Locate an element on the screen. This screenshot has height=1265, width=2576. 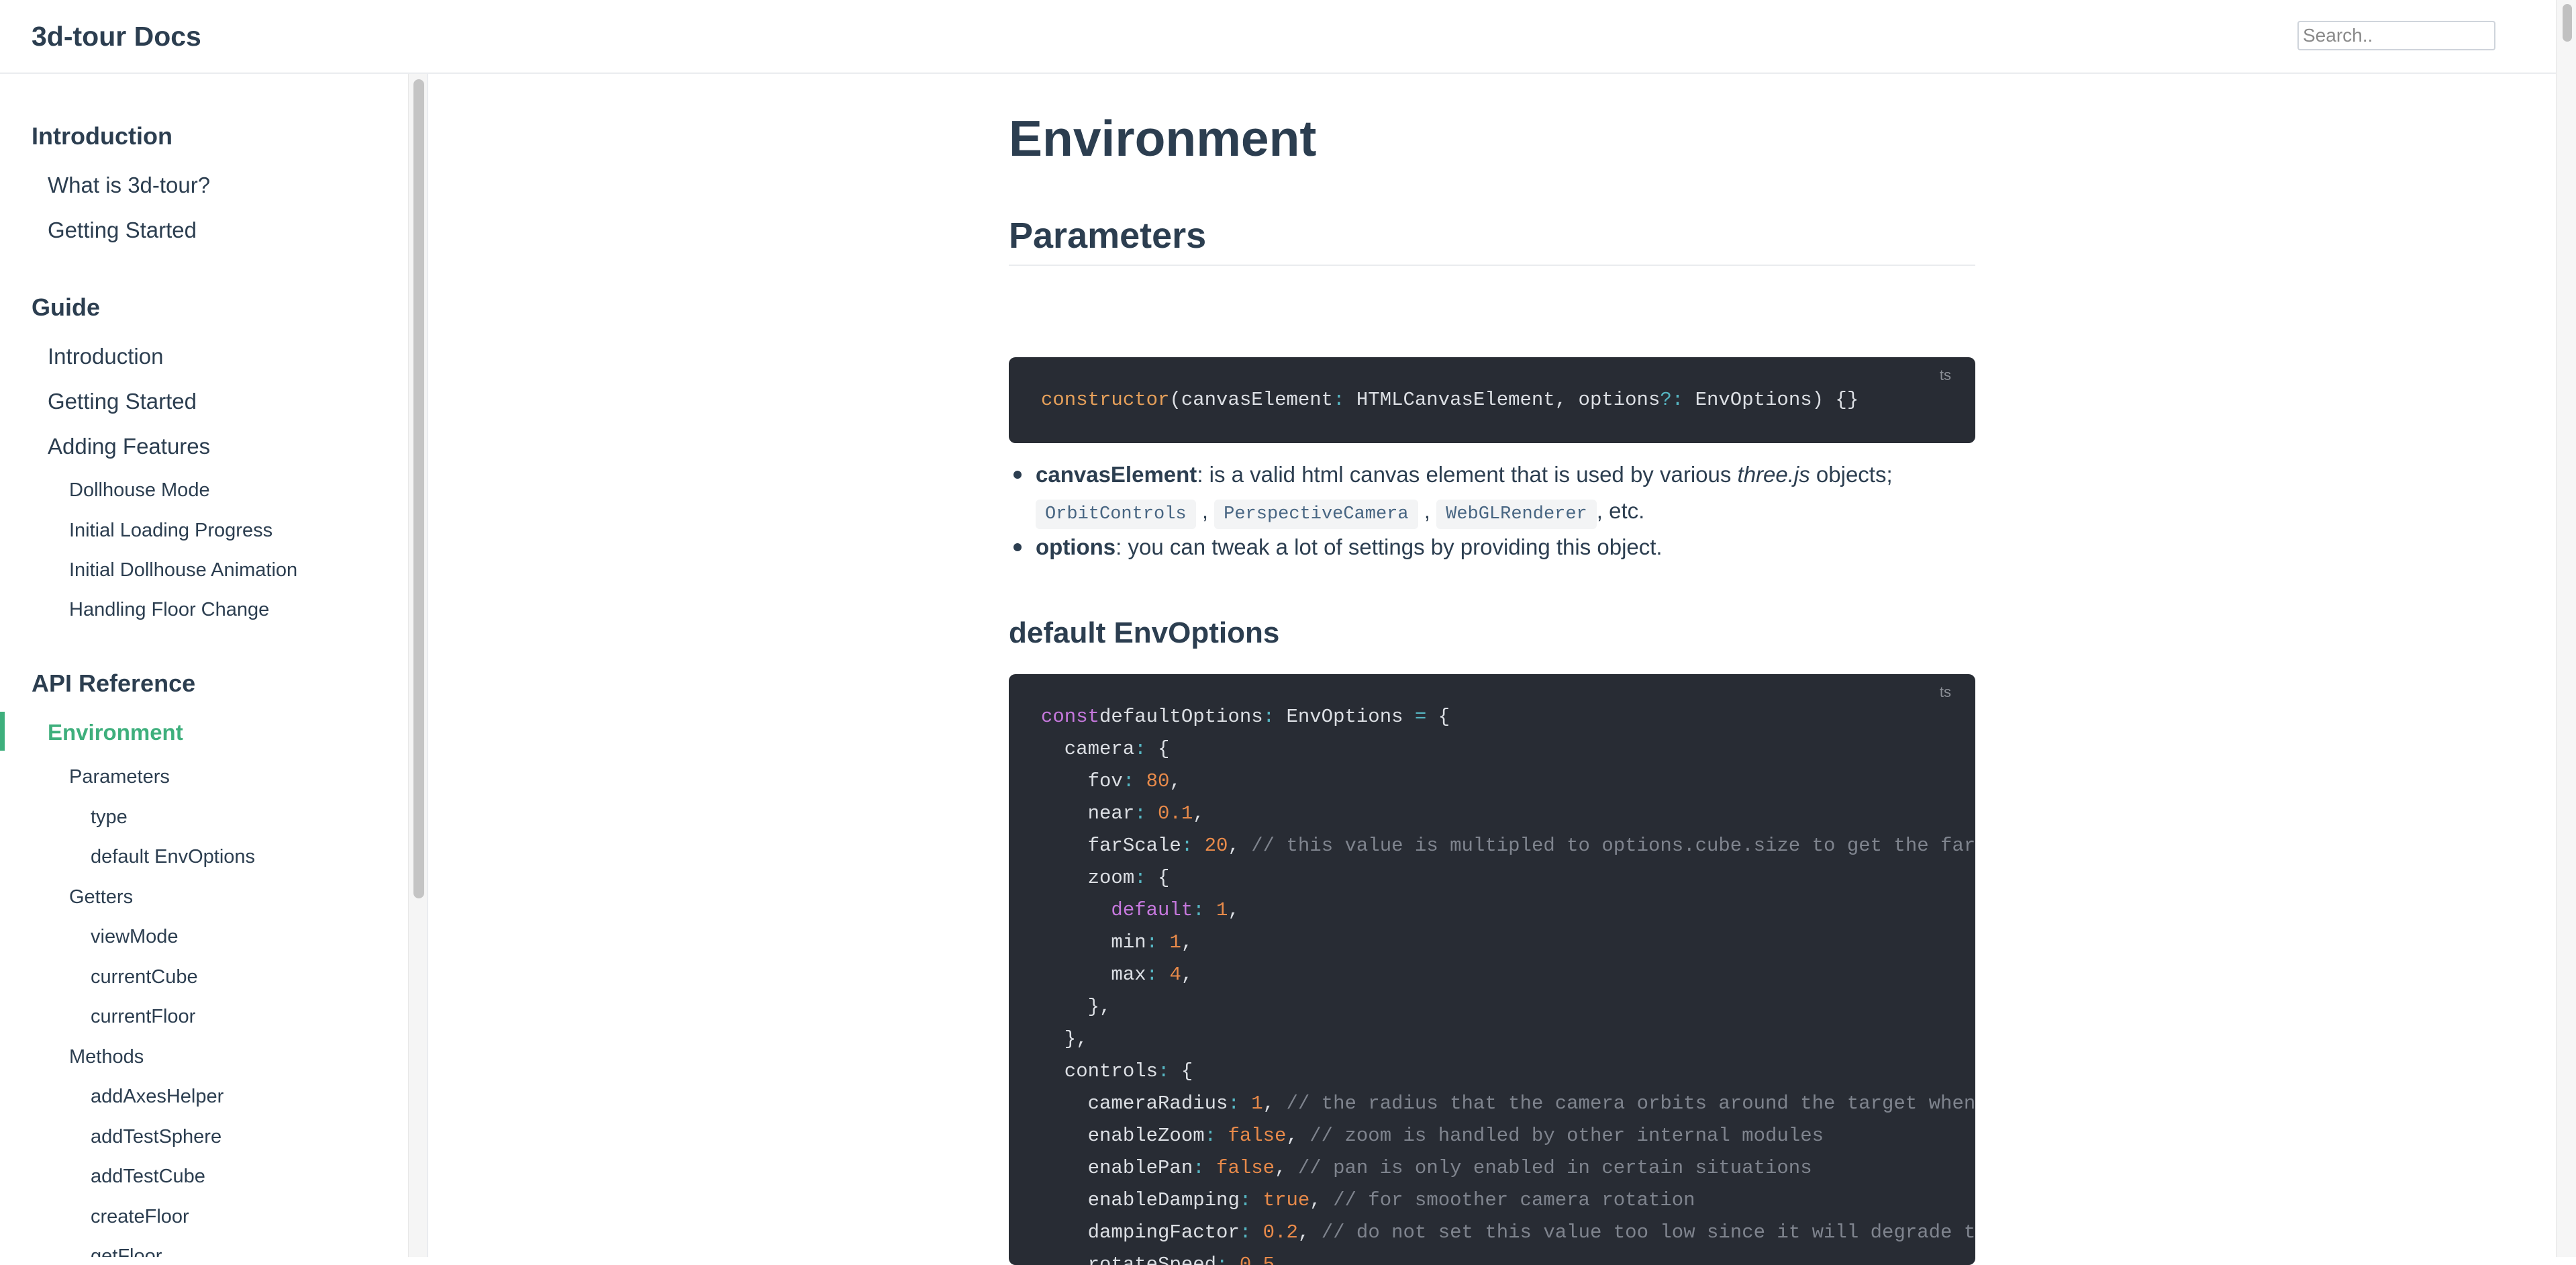
sidebar-item-getting-started: Getting Started is located at coordinates (122, 230).